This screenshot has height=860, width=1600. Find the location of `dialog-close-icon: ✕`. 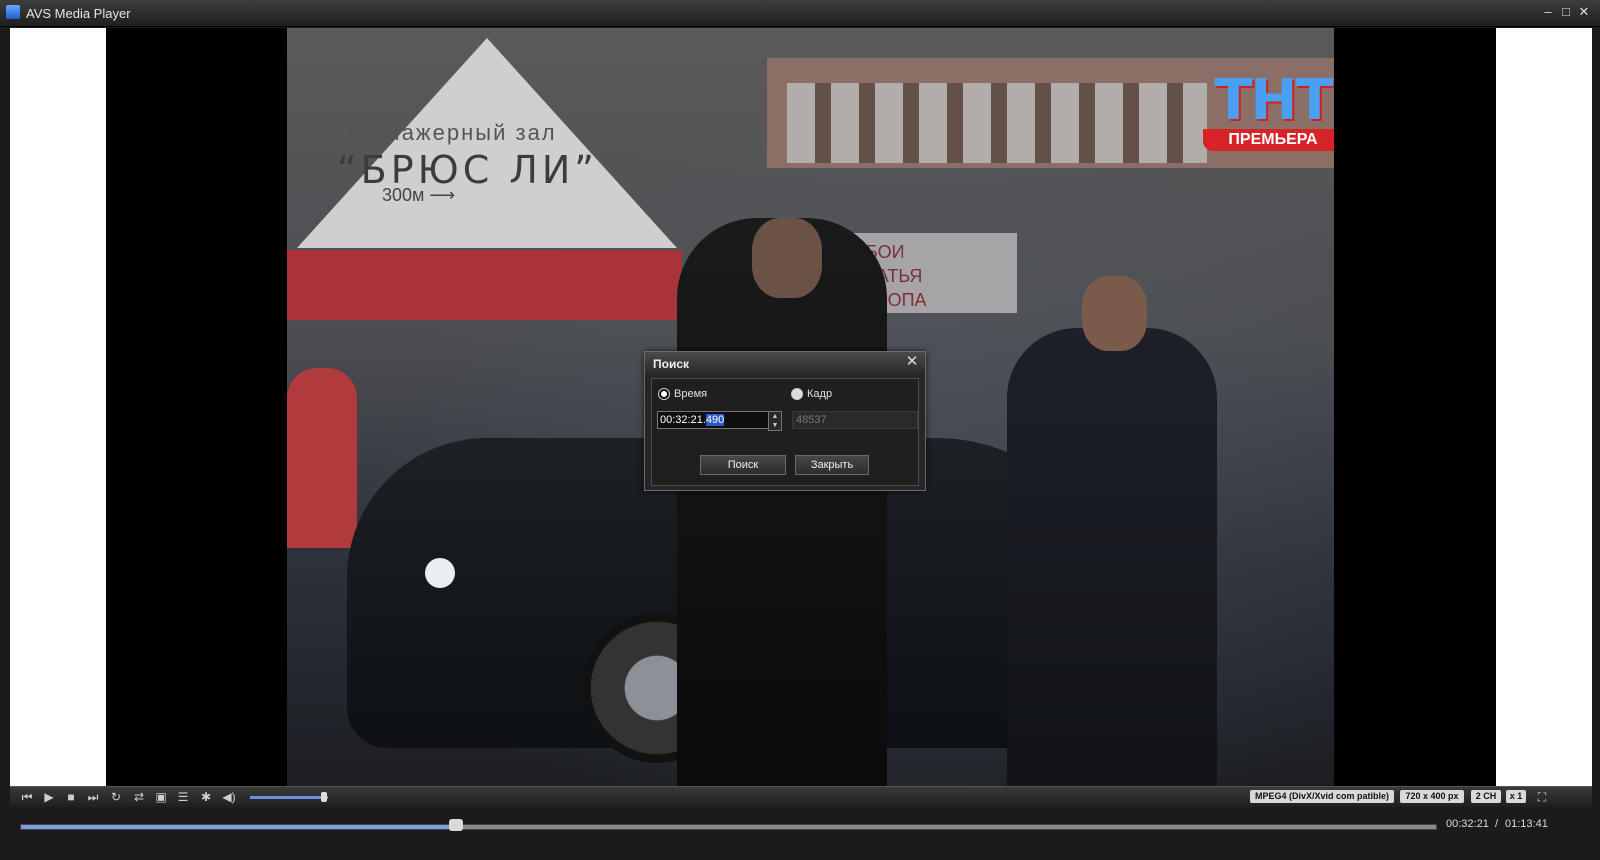

dialog-close-icon: ✕ is located at coordinates (912, 362).